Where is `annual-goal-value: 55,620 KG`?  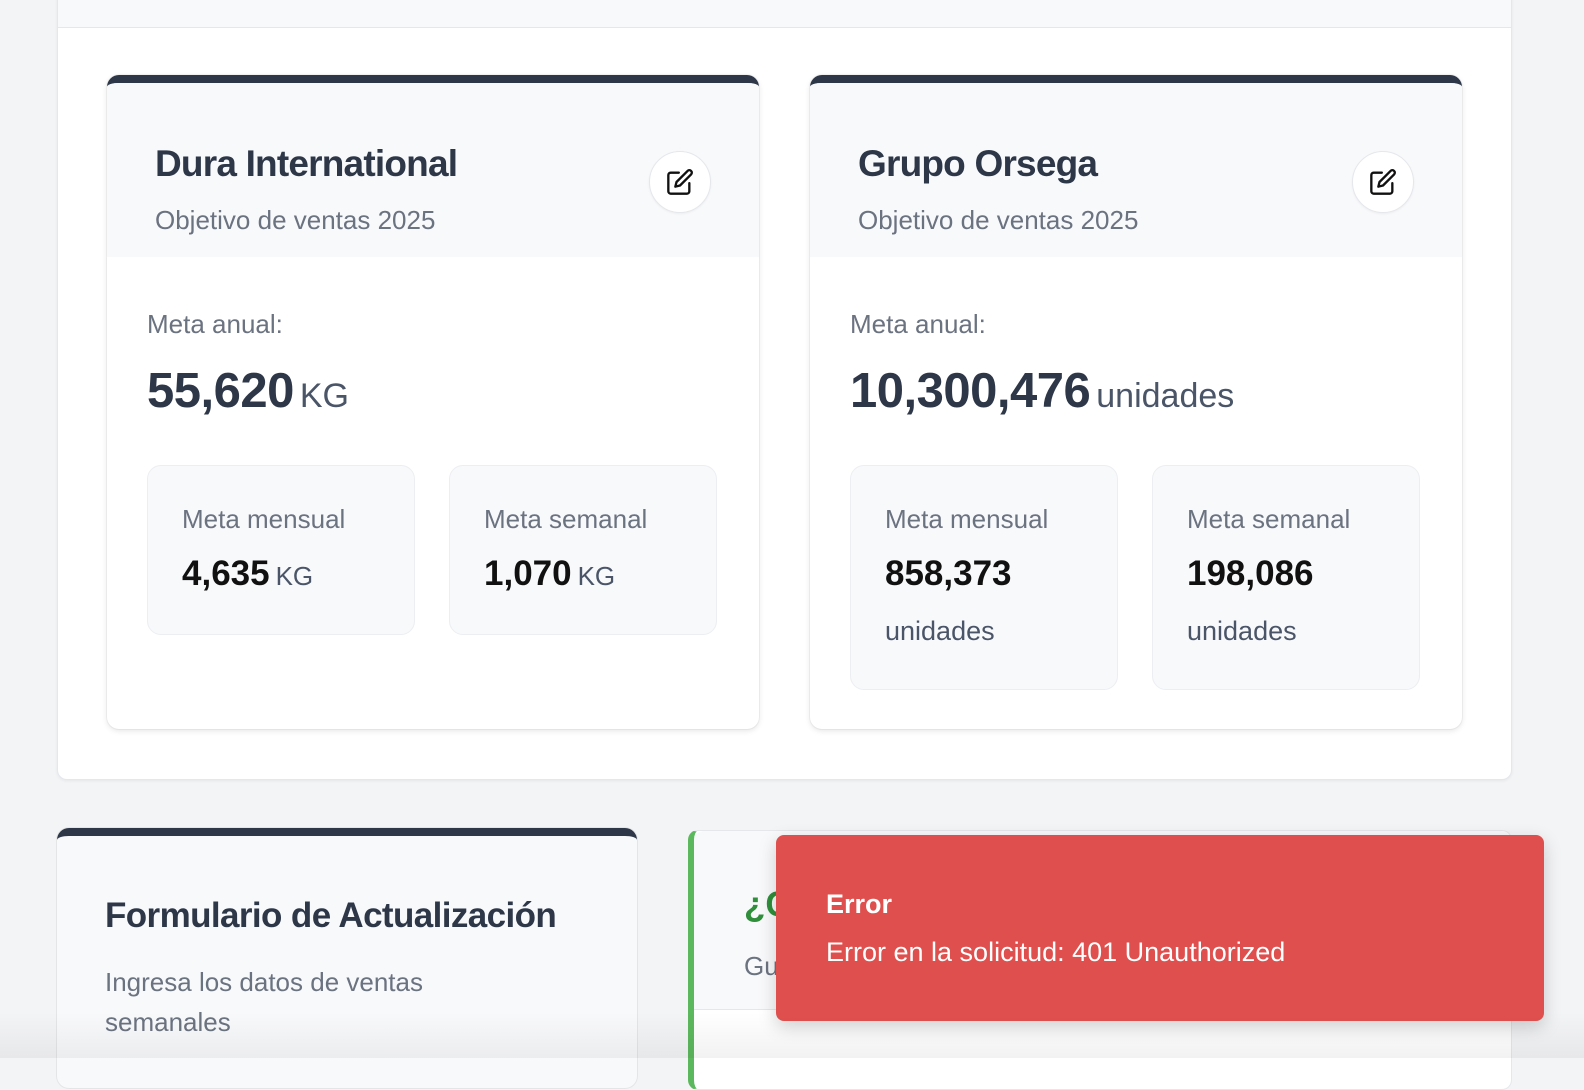 annual-goal-value: 55,620 KG is located at coordinates (248, 391).